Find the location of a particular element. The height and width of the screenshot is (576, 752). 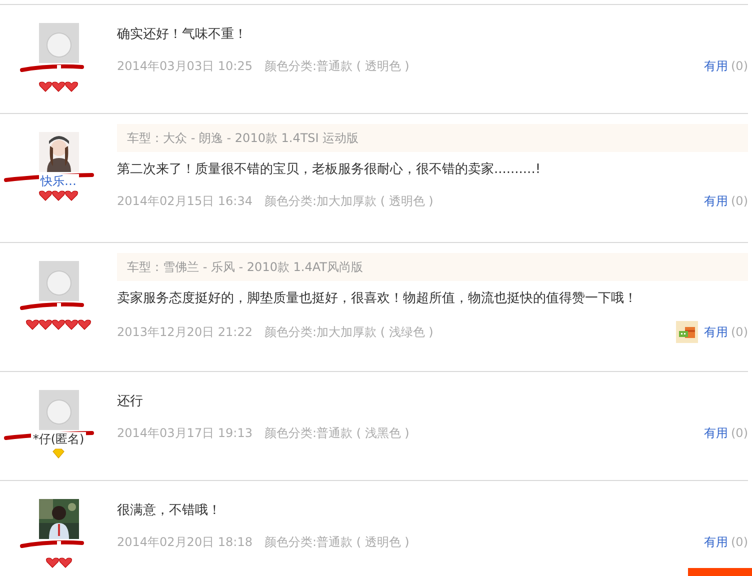

sku-info: 颜色分类:加大加厚款 ( 透明色 ) is located at coordinates (349, 201).